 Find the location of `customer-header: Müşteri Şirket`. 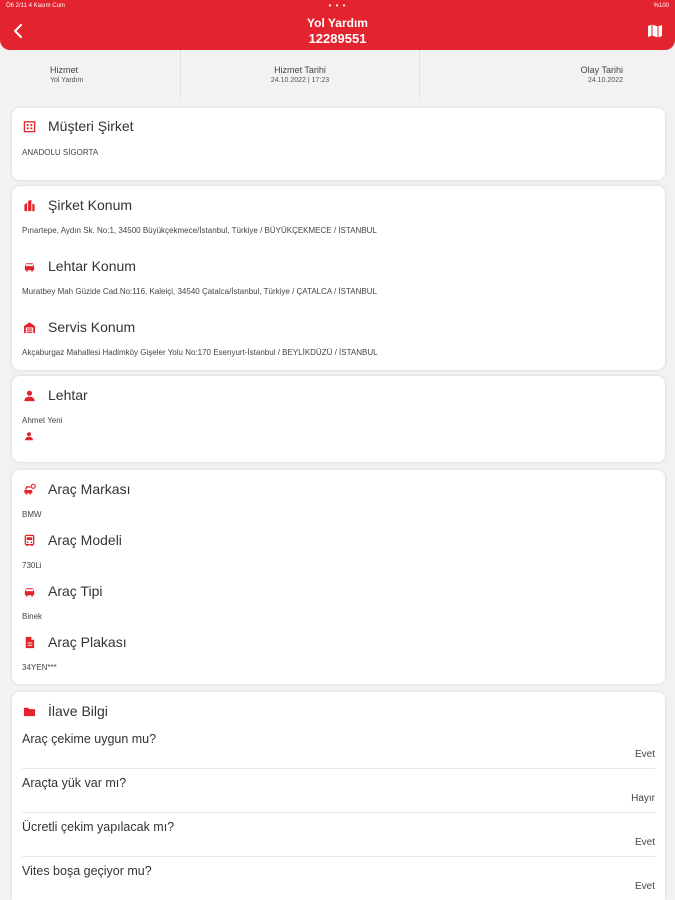

customer-header: Müşteri Şirket is located at coordinates (78, 126).